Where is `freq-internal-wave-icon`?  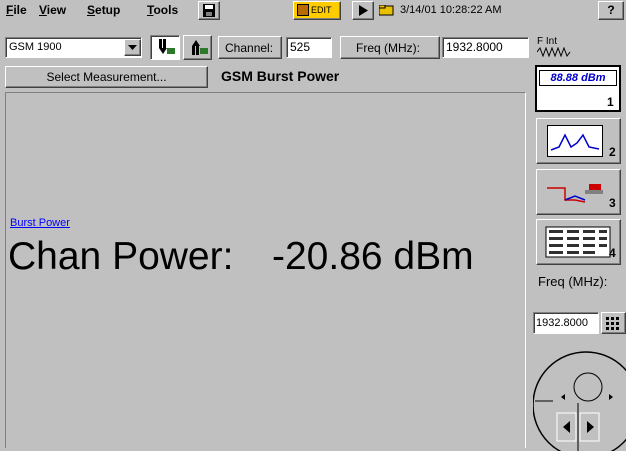 freq-internal-wave-icon is located at coordinates (554, 52).